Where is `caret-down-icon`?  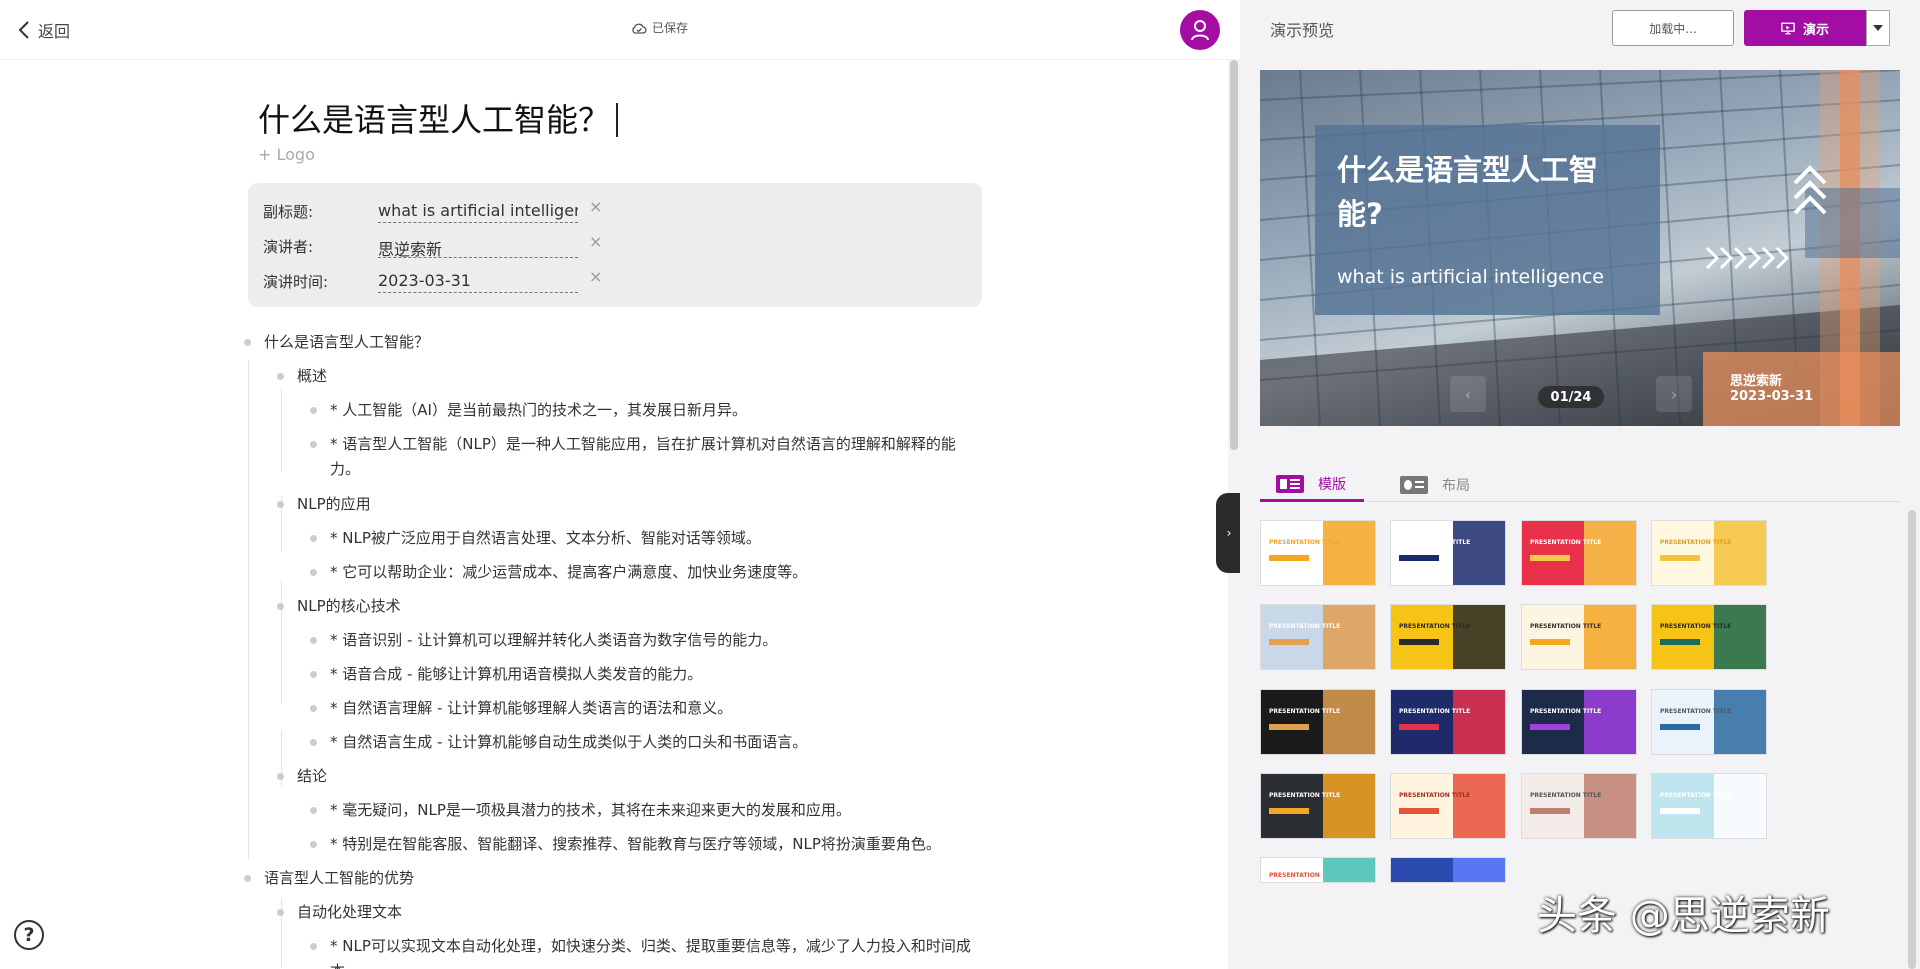
caret-down-icon is located at coordinates (1878, 28).